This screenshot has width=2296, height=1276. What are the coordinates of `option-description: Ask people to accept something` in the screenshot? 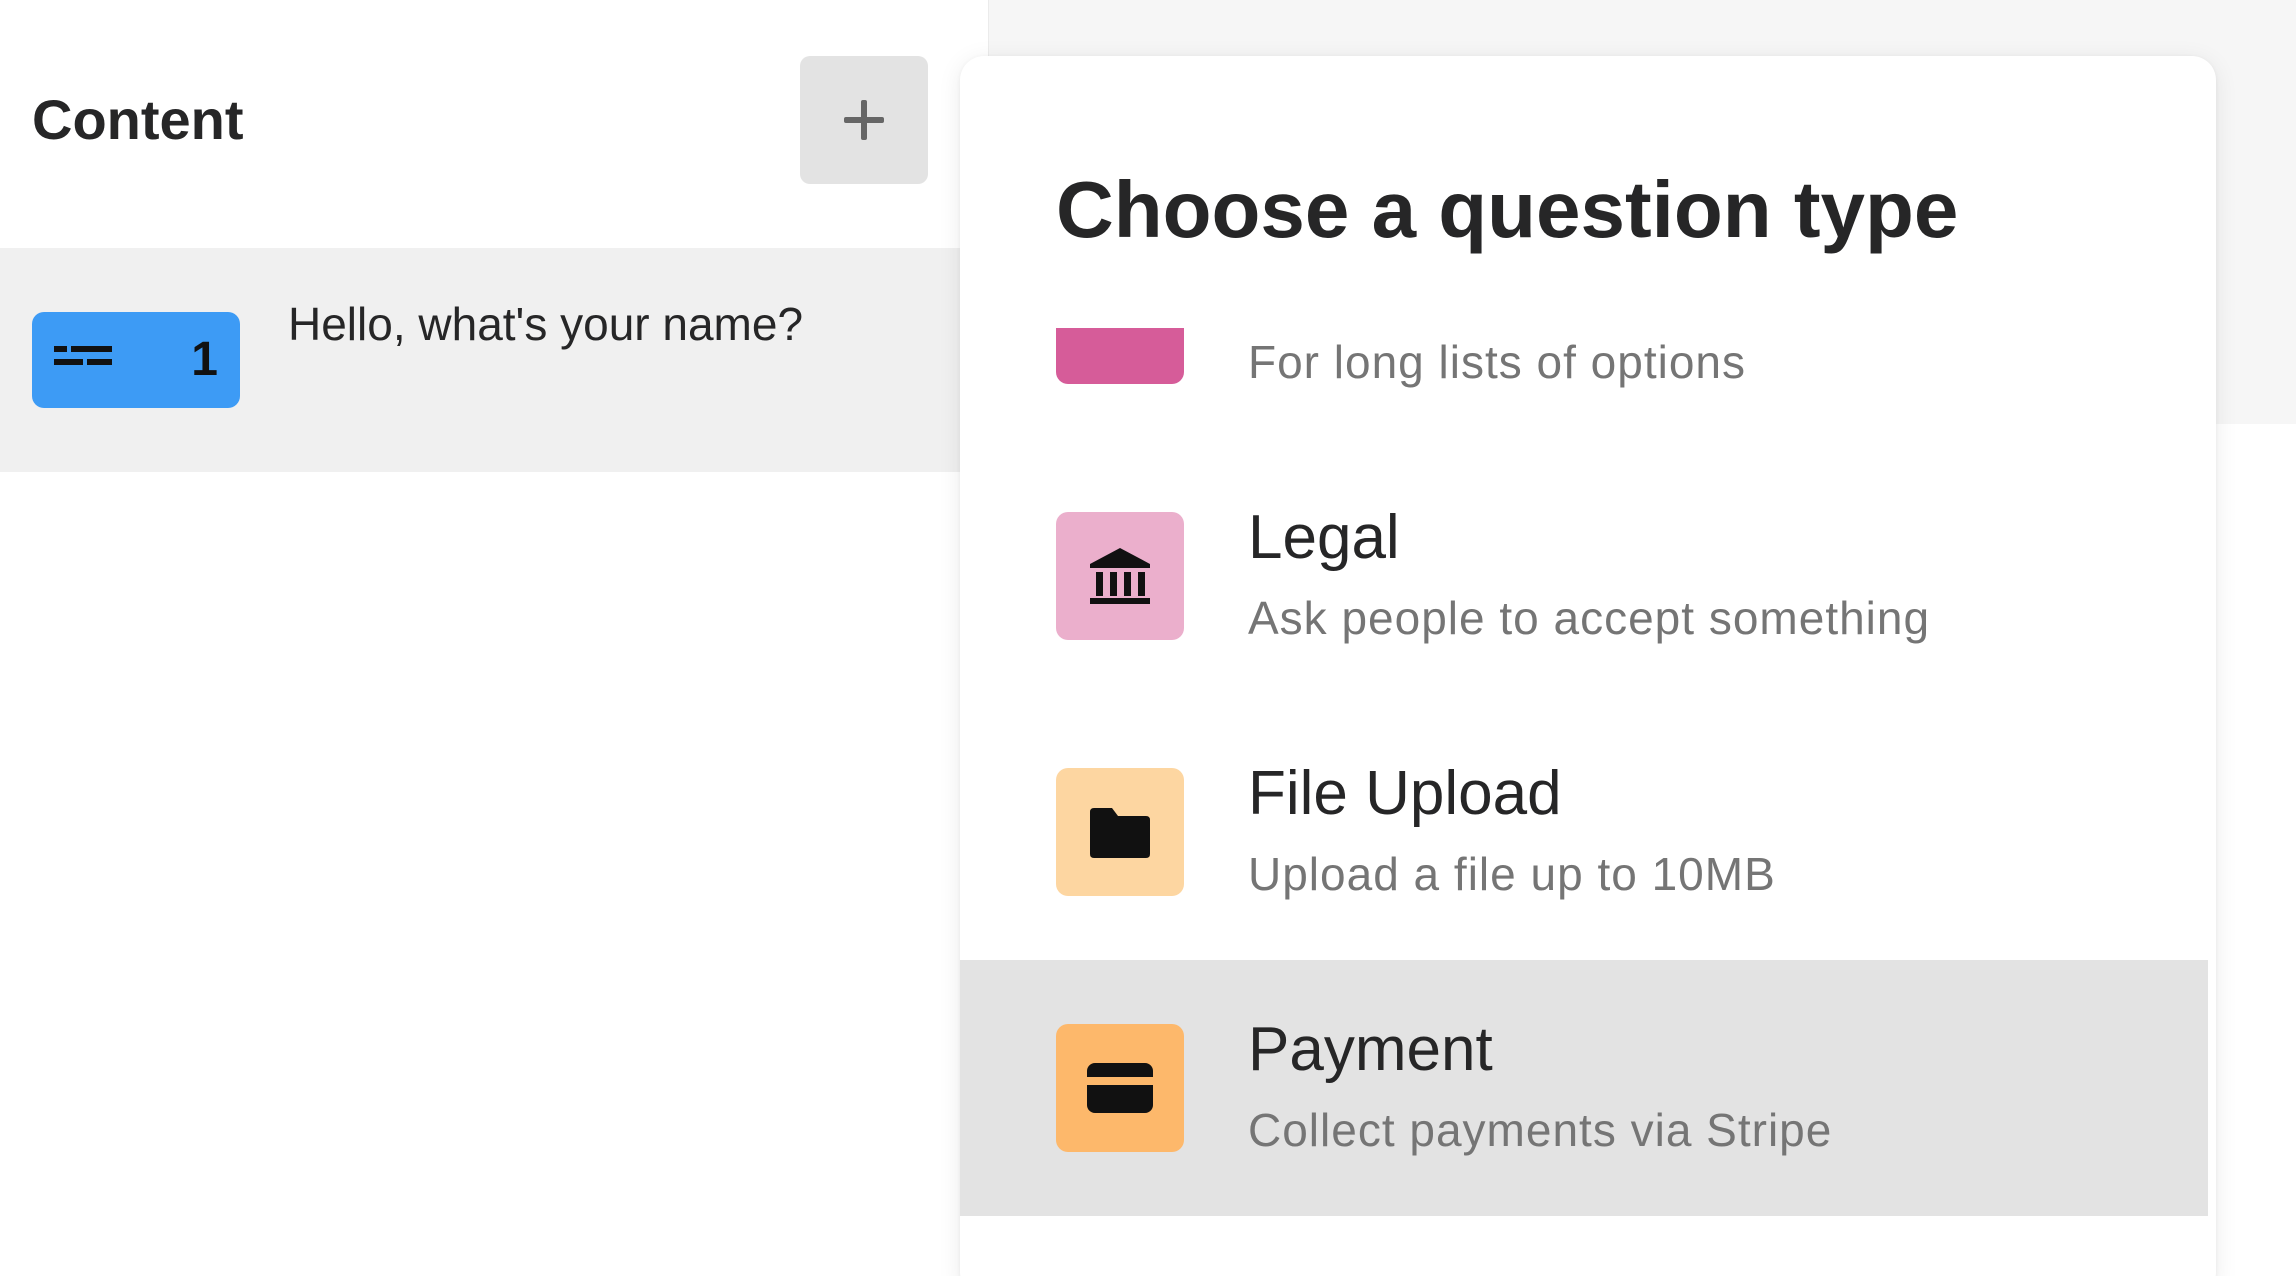 It's located at (1589, 618).